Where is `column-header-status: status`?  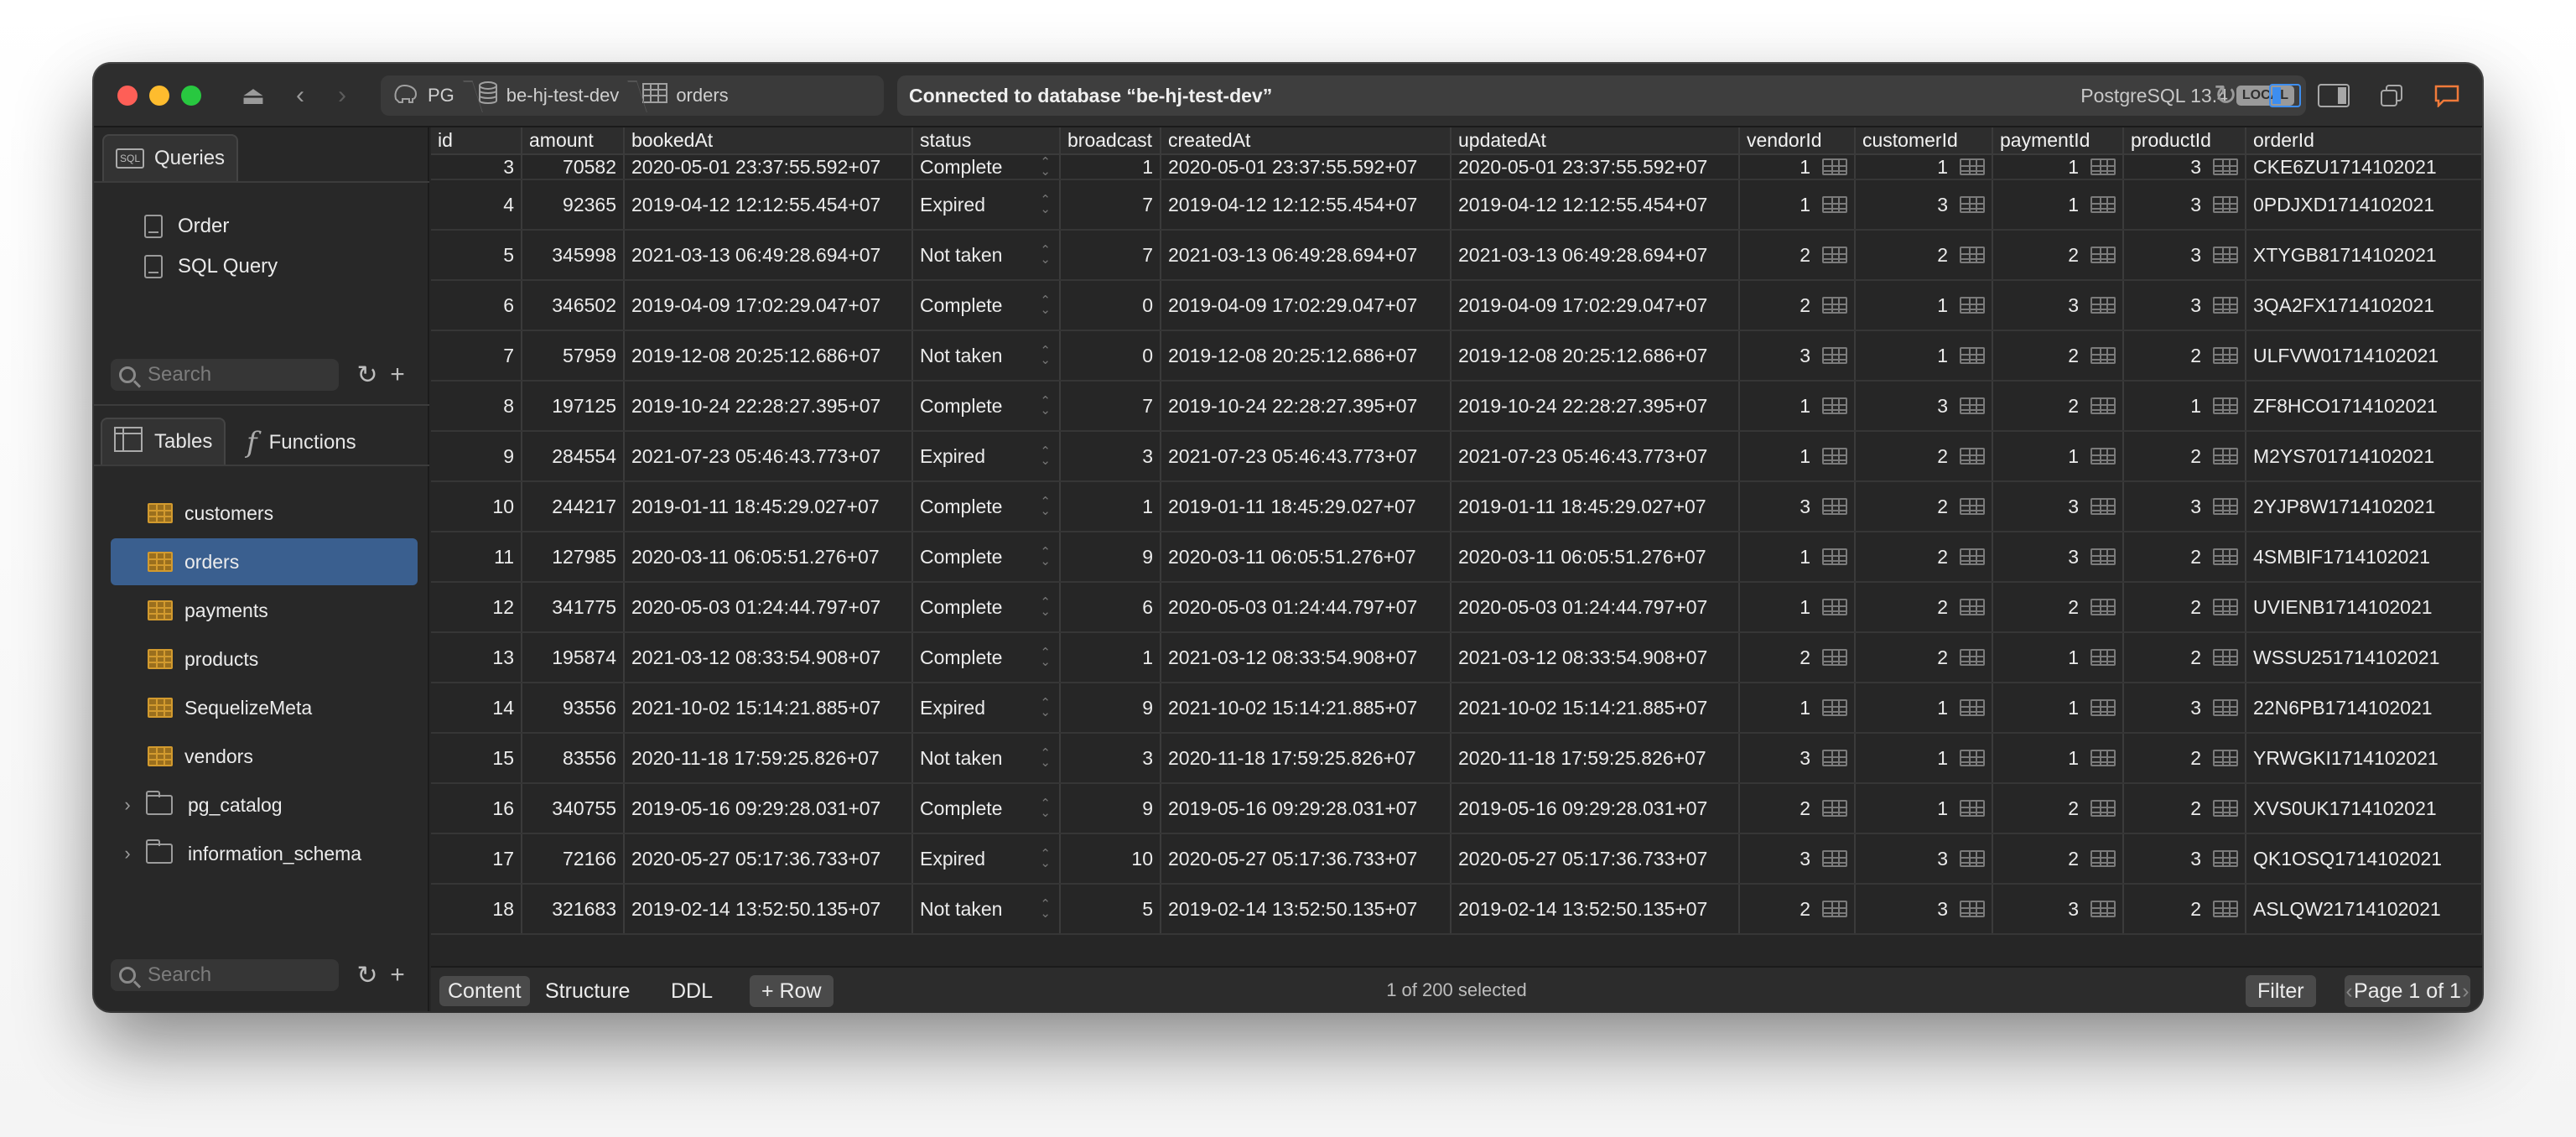 column-header-status: status is located at coordinates (986, 141).